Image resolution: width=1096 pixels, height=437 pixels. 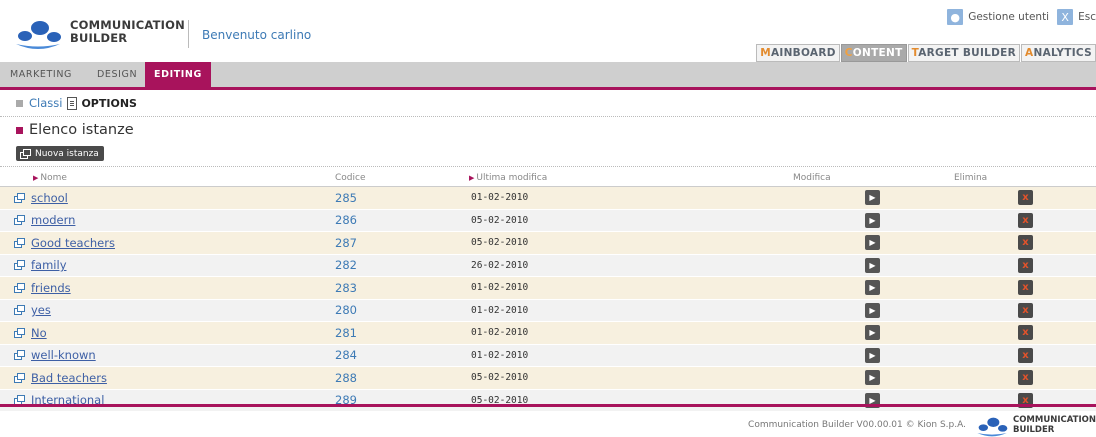 What do you see at coordinates (51, 288) in the screenshot?
I see `instance-name-link: friends` at bounding box center [51, 288].